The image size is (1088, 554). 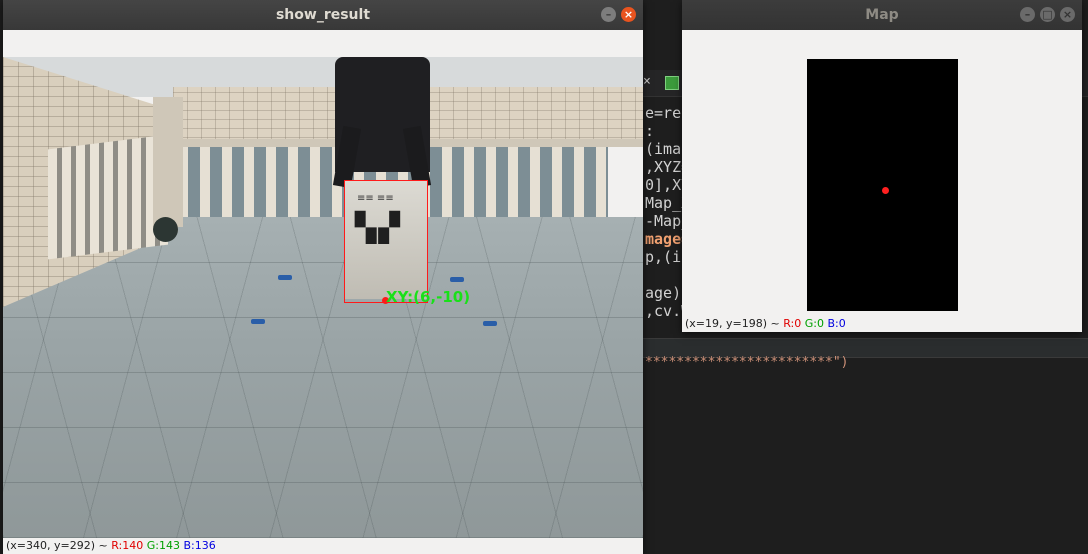 I want to click on window-title: show_result, so click(x=323, y=15).